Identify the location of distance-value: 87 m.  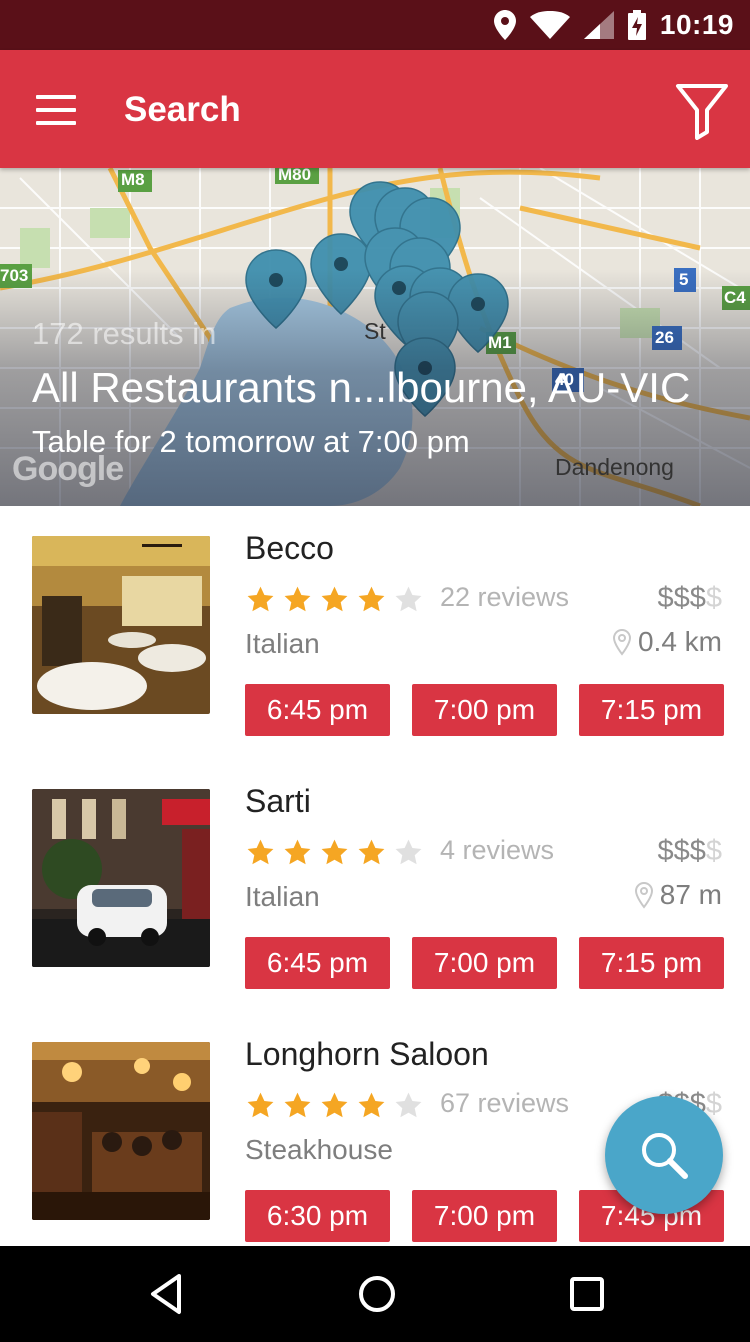
(690, 894).